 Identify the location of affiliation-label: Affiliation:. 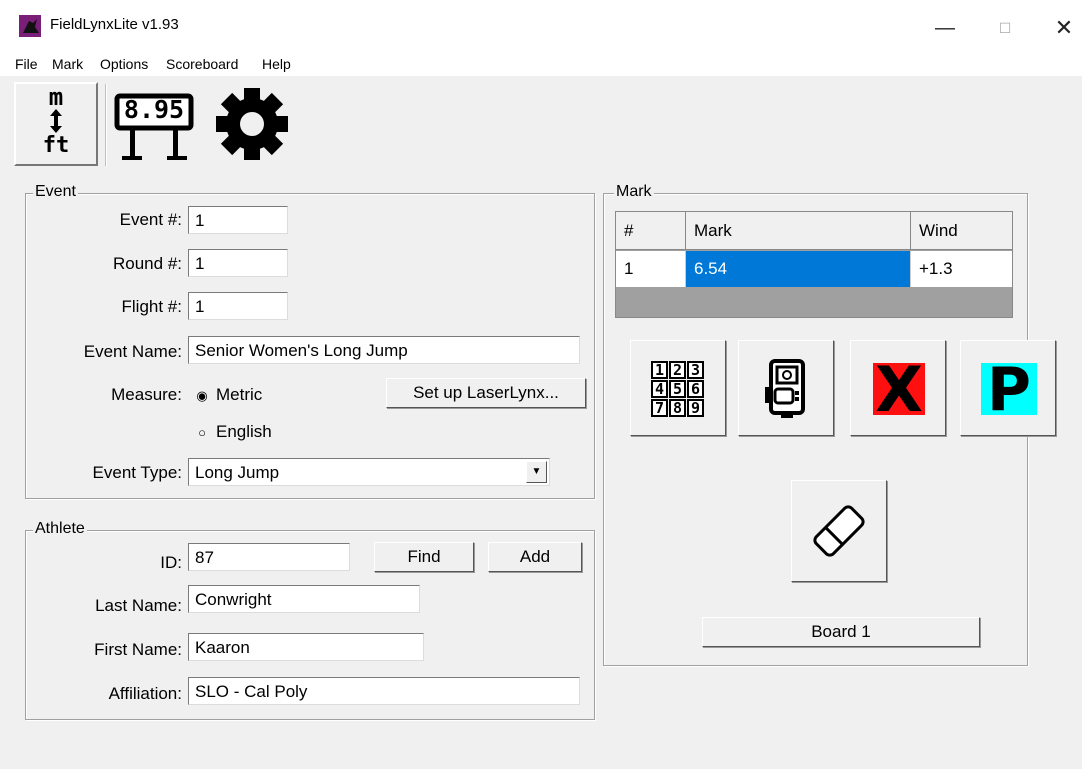
(145, 693).